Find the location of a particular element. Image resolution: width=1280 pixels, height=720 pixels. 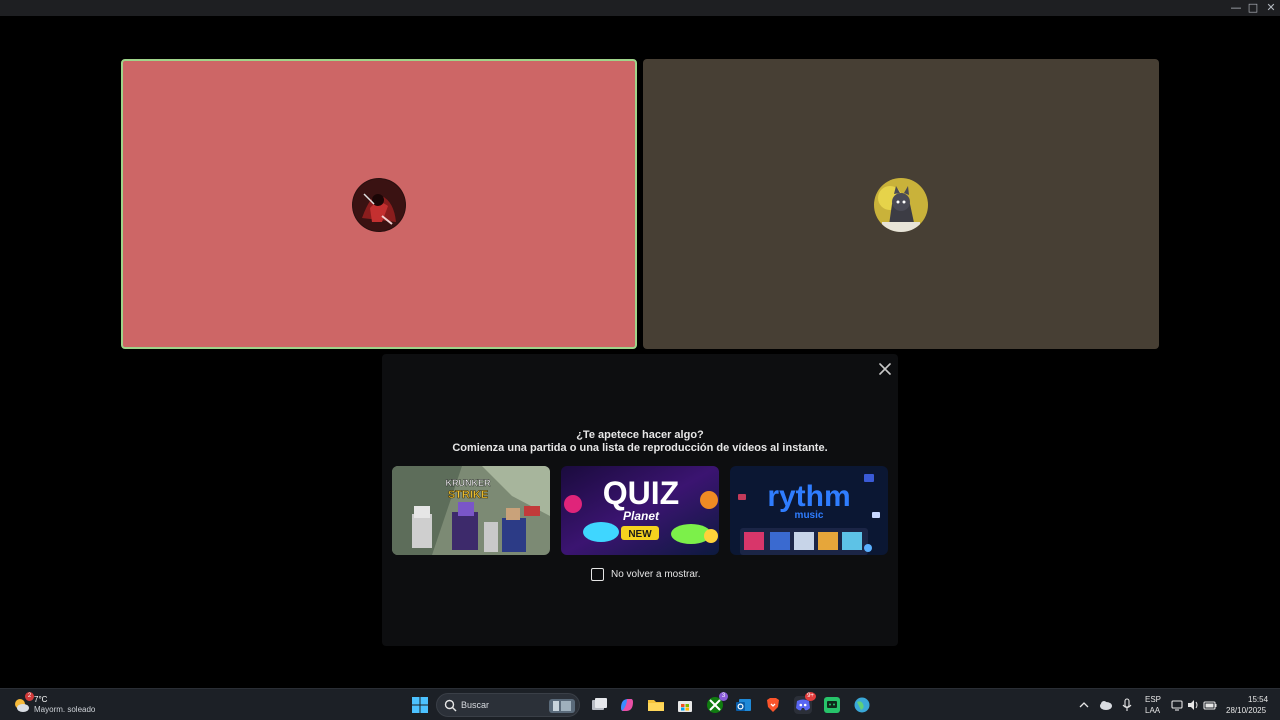

keyboard-layout-indicator: LAA is located at coordinates (1152, 711).